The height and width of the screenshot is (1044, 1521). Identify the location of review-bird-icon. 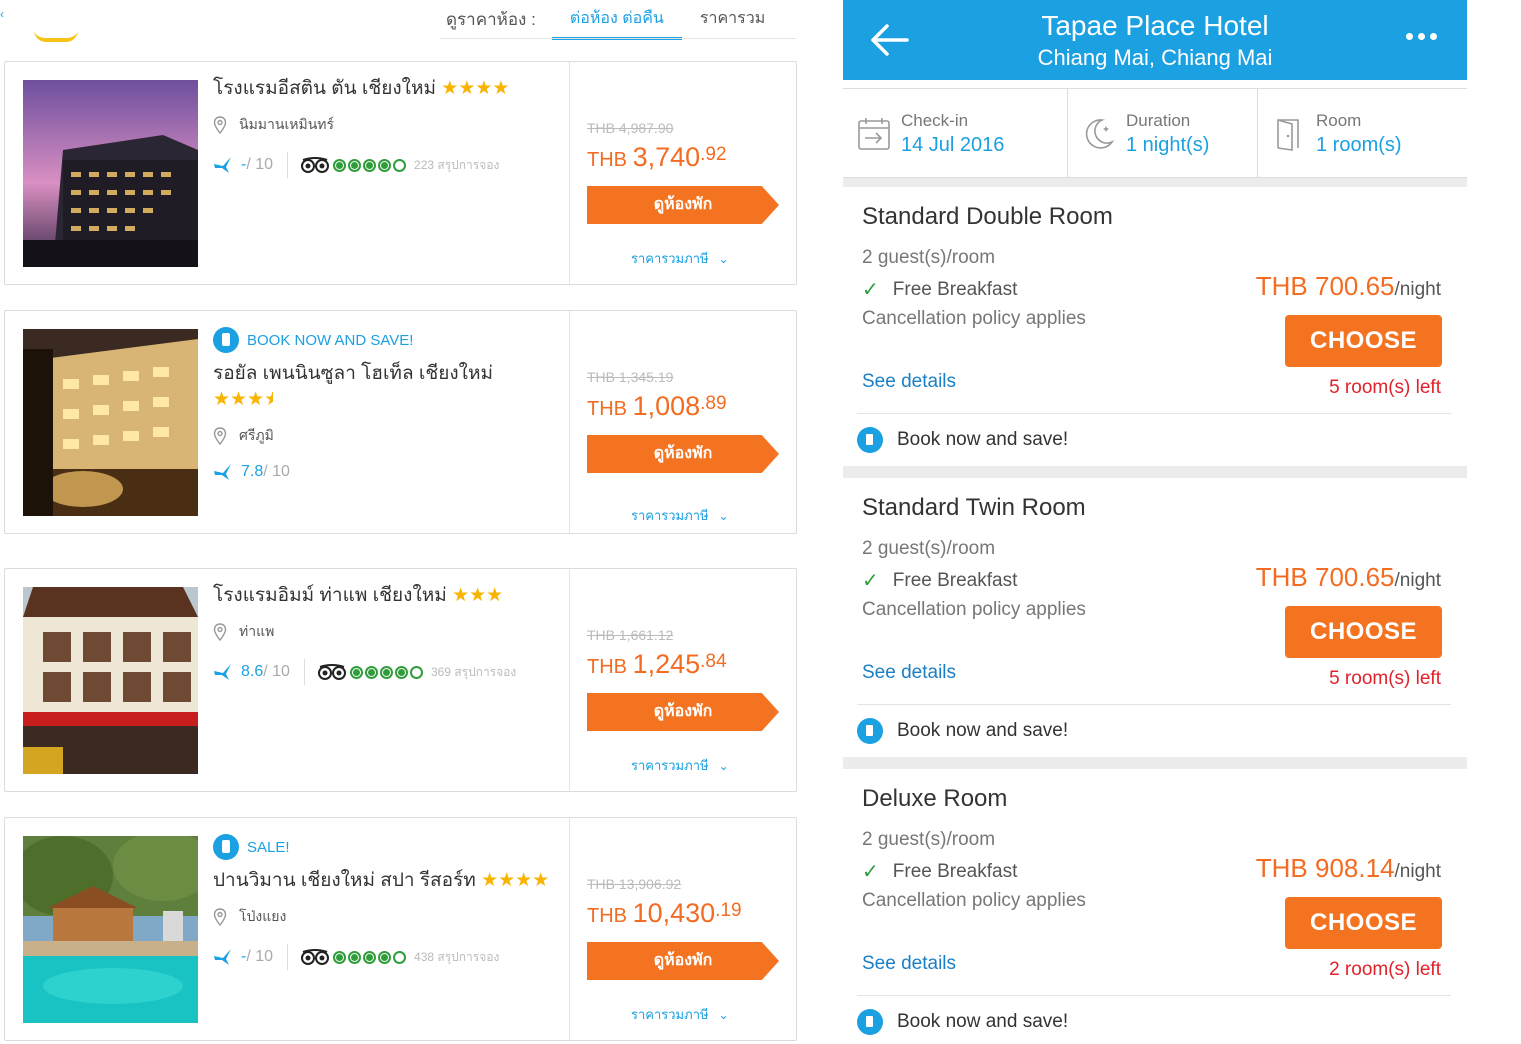
(222, 672).